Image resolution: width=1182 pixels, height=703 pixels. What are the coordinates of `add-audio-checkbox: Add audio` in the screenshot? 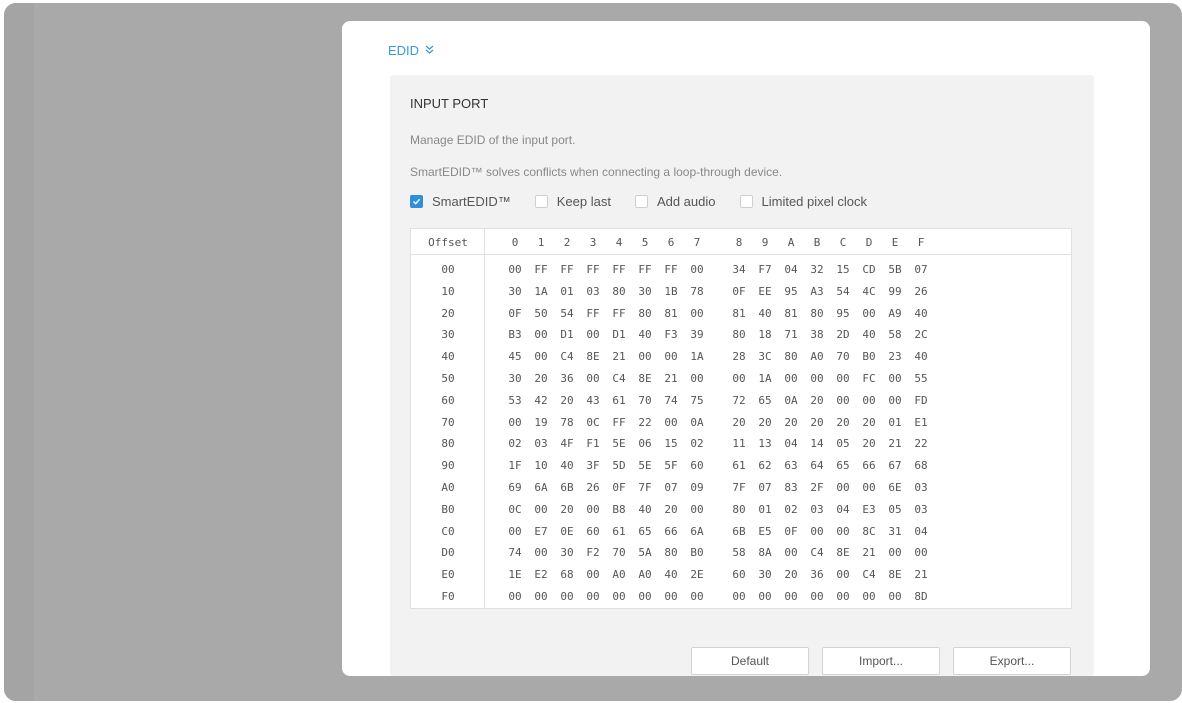 It's located at (675, 201).